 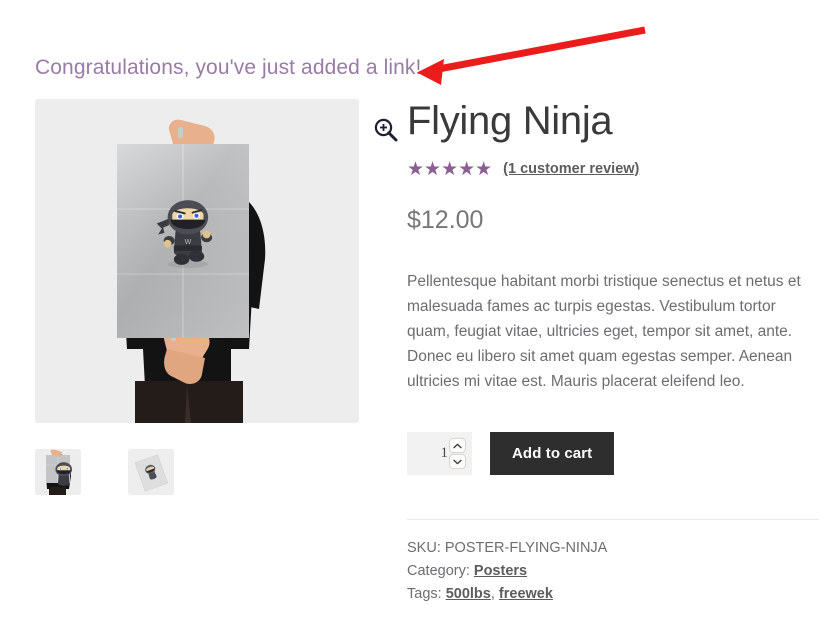 What do you see at coordinates (510, 121) in the screenshot?
I see `page-title: Flying Ninja` at bounding box center [510, 121].